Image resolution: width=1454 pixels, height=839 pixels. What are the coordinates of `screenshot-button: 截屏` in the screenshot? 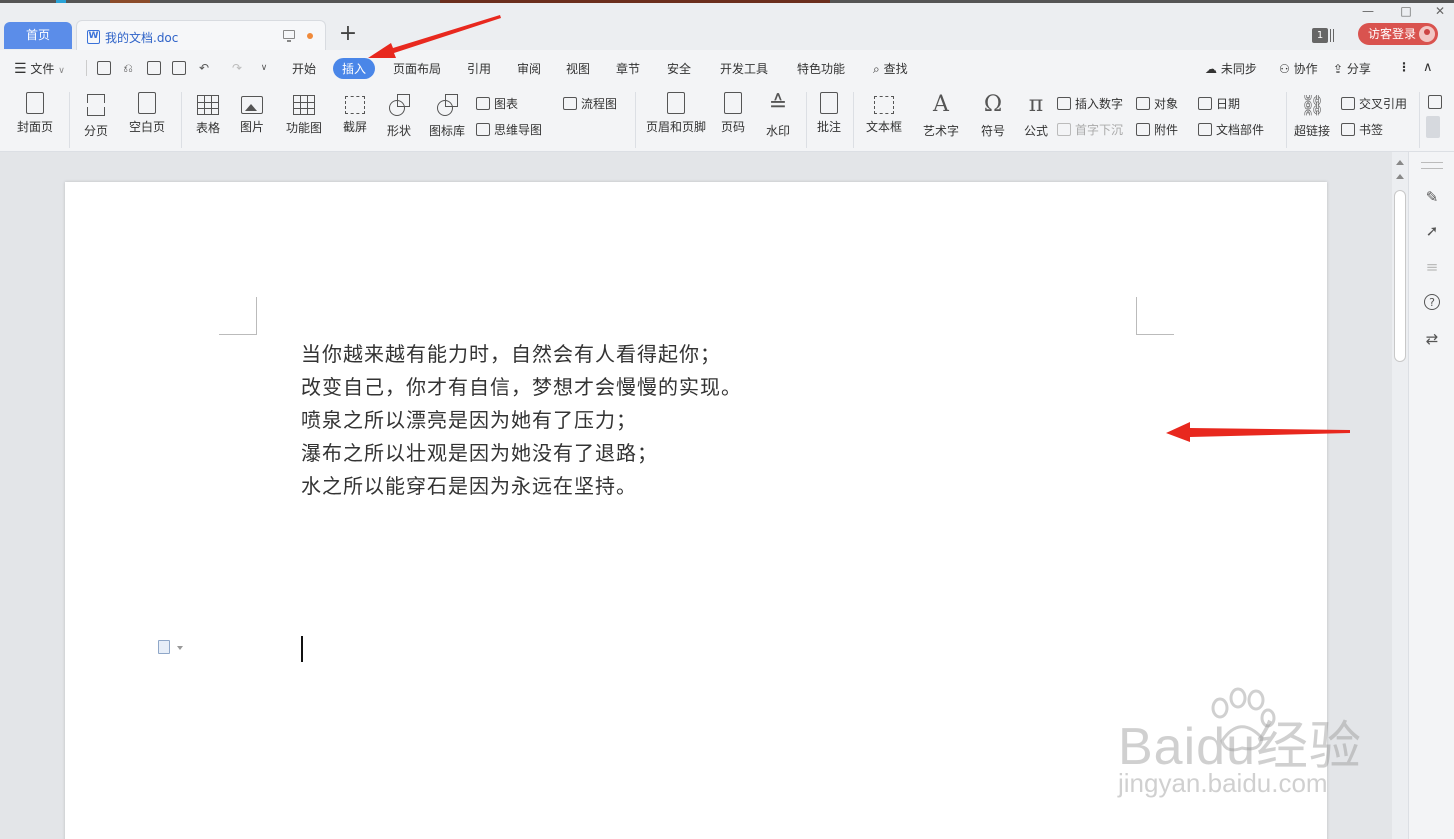 It's located at (355, 113).